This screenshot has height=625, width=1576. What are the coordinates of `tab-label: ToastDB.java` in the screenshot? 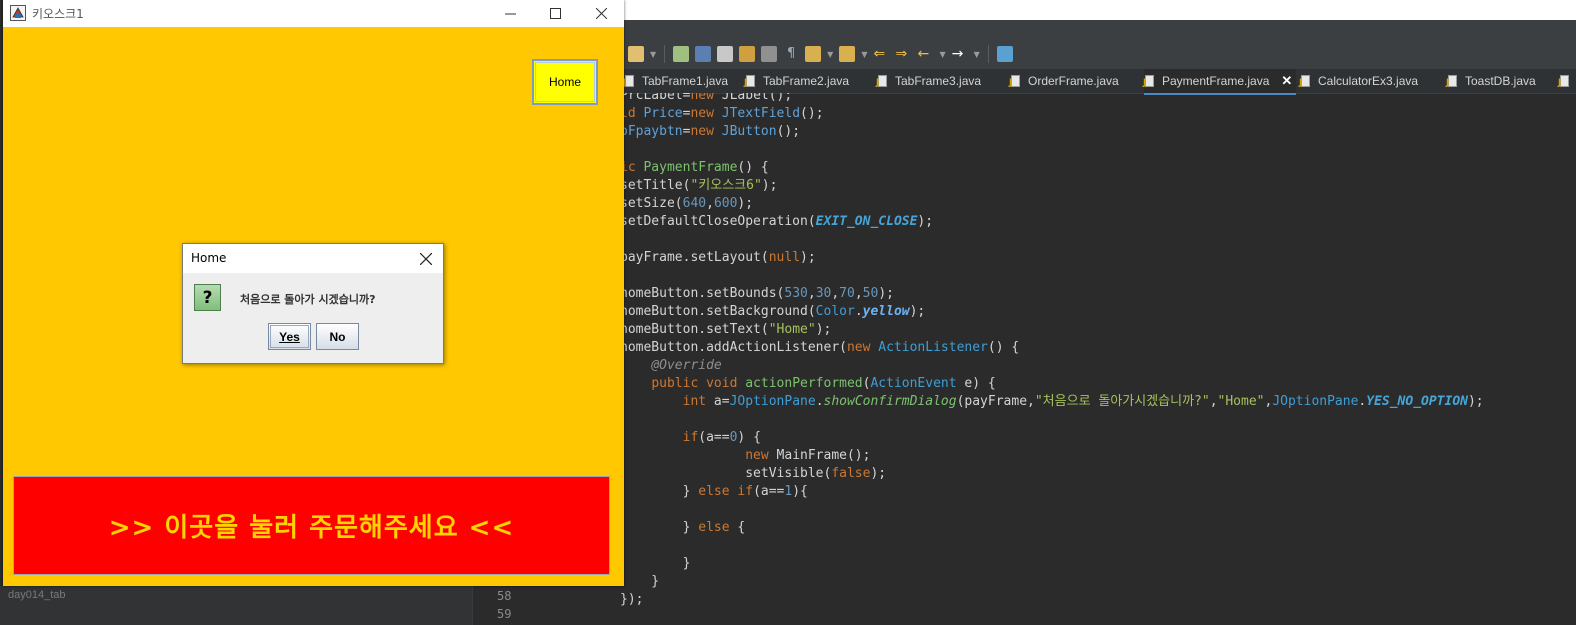 It's located at (1500, 81).